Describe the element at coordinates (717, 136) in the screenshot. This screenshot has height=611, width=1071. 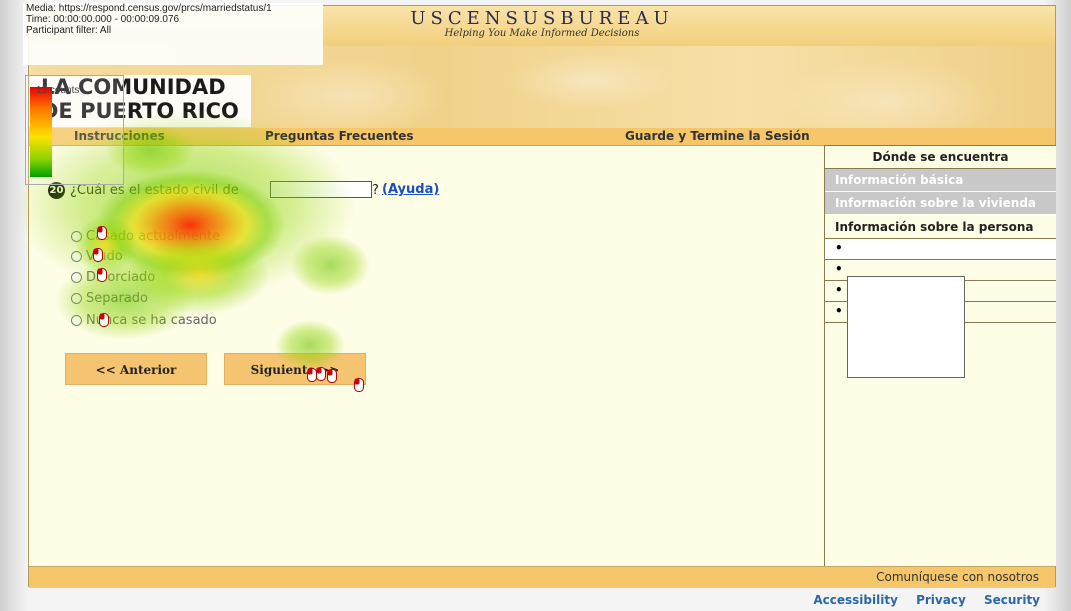
I see `nav-guarde-y-termine: Guarde y Termine la Sesión` at that location.